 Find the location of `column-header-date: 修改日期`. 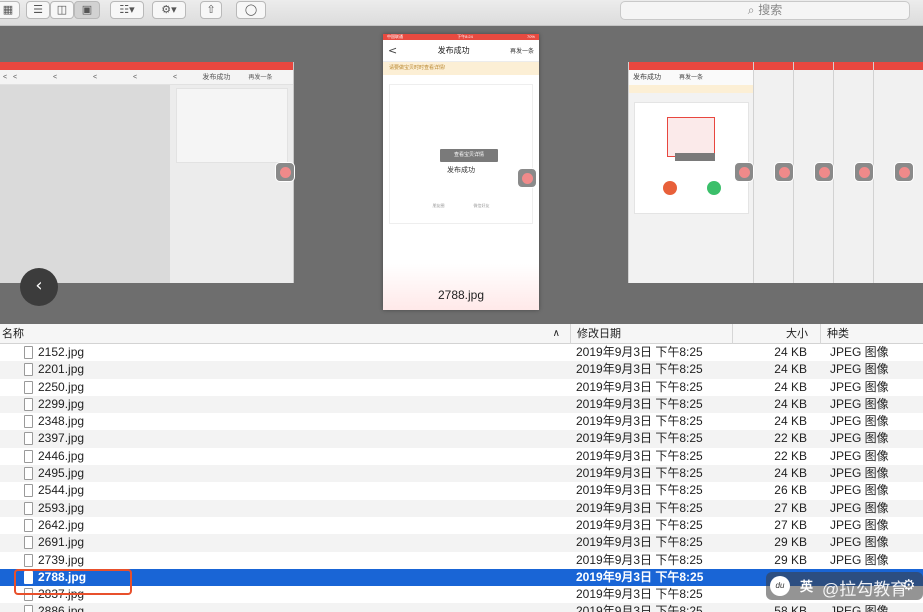

column-header-date: 修改日期 is located at coordinates (651, 334).